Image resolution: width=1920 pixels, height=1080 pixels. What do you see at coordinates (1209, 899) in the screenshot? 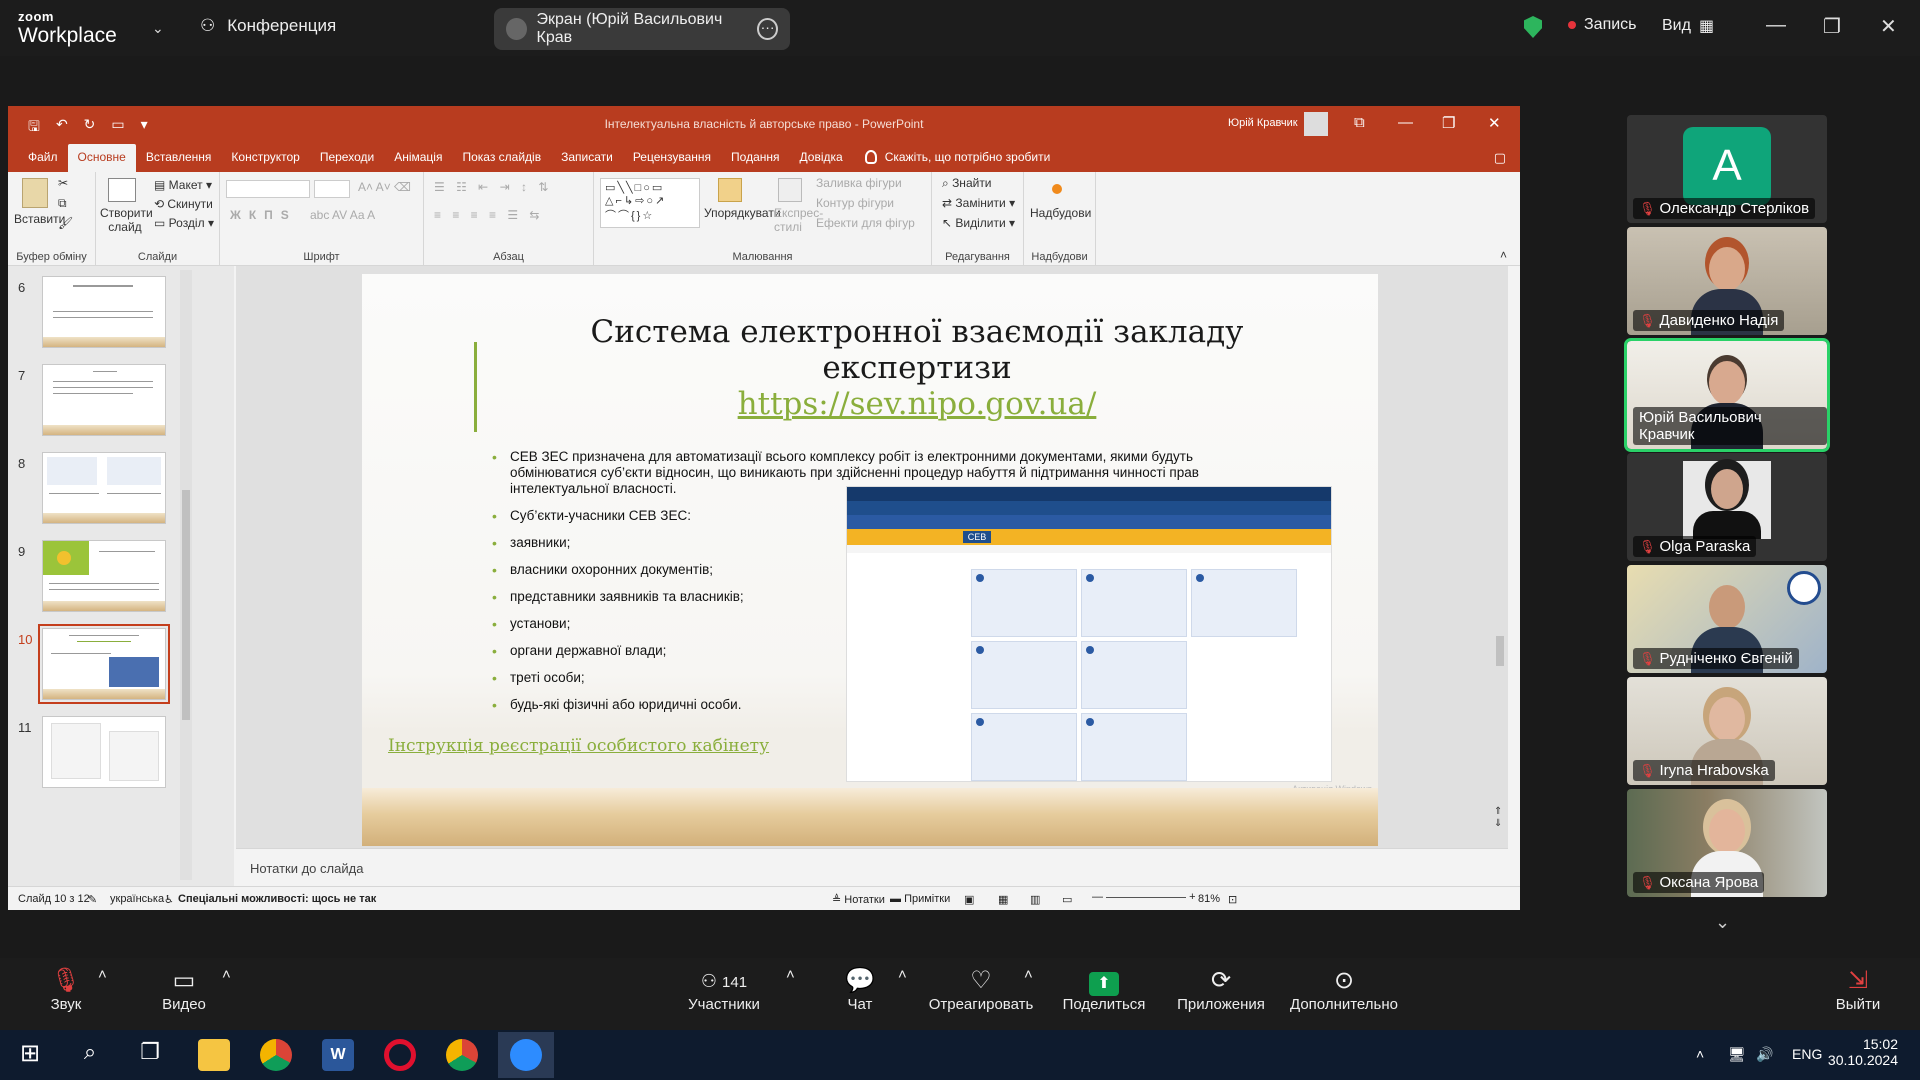
I see `zoom-level: 81%` at bounding box center [1209, 899].